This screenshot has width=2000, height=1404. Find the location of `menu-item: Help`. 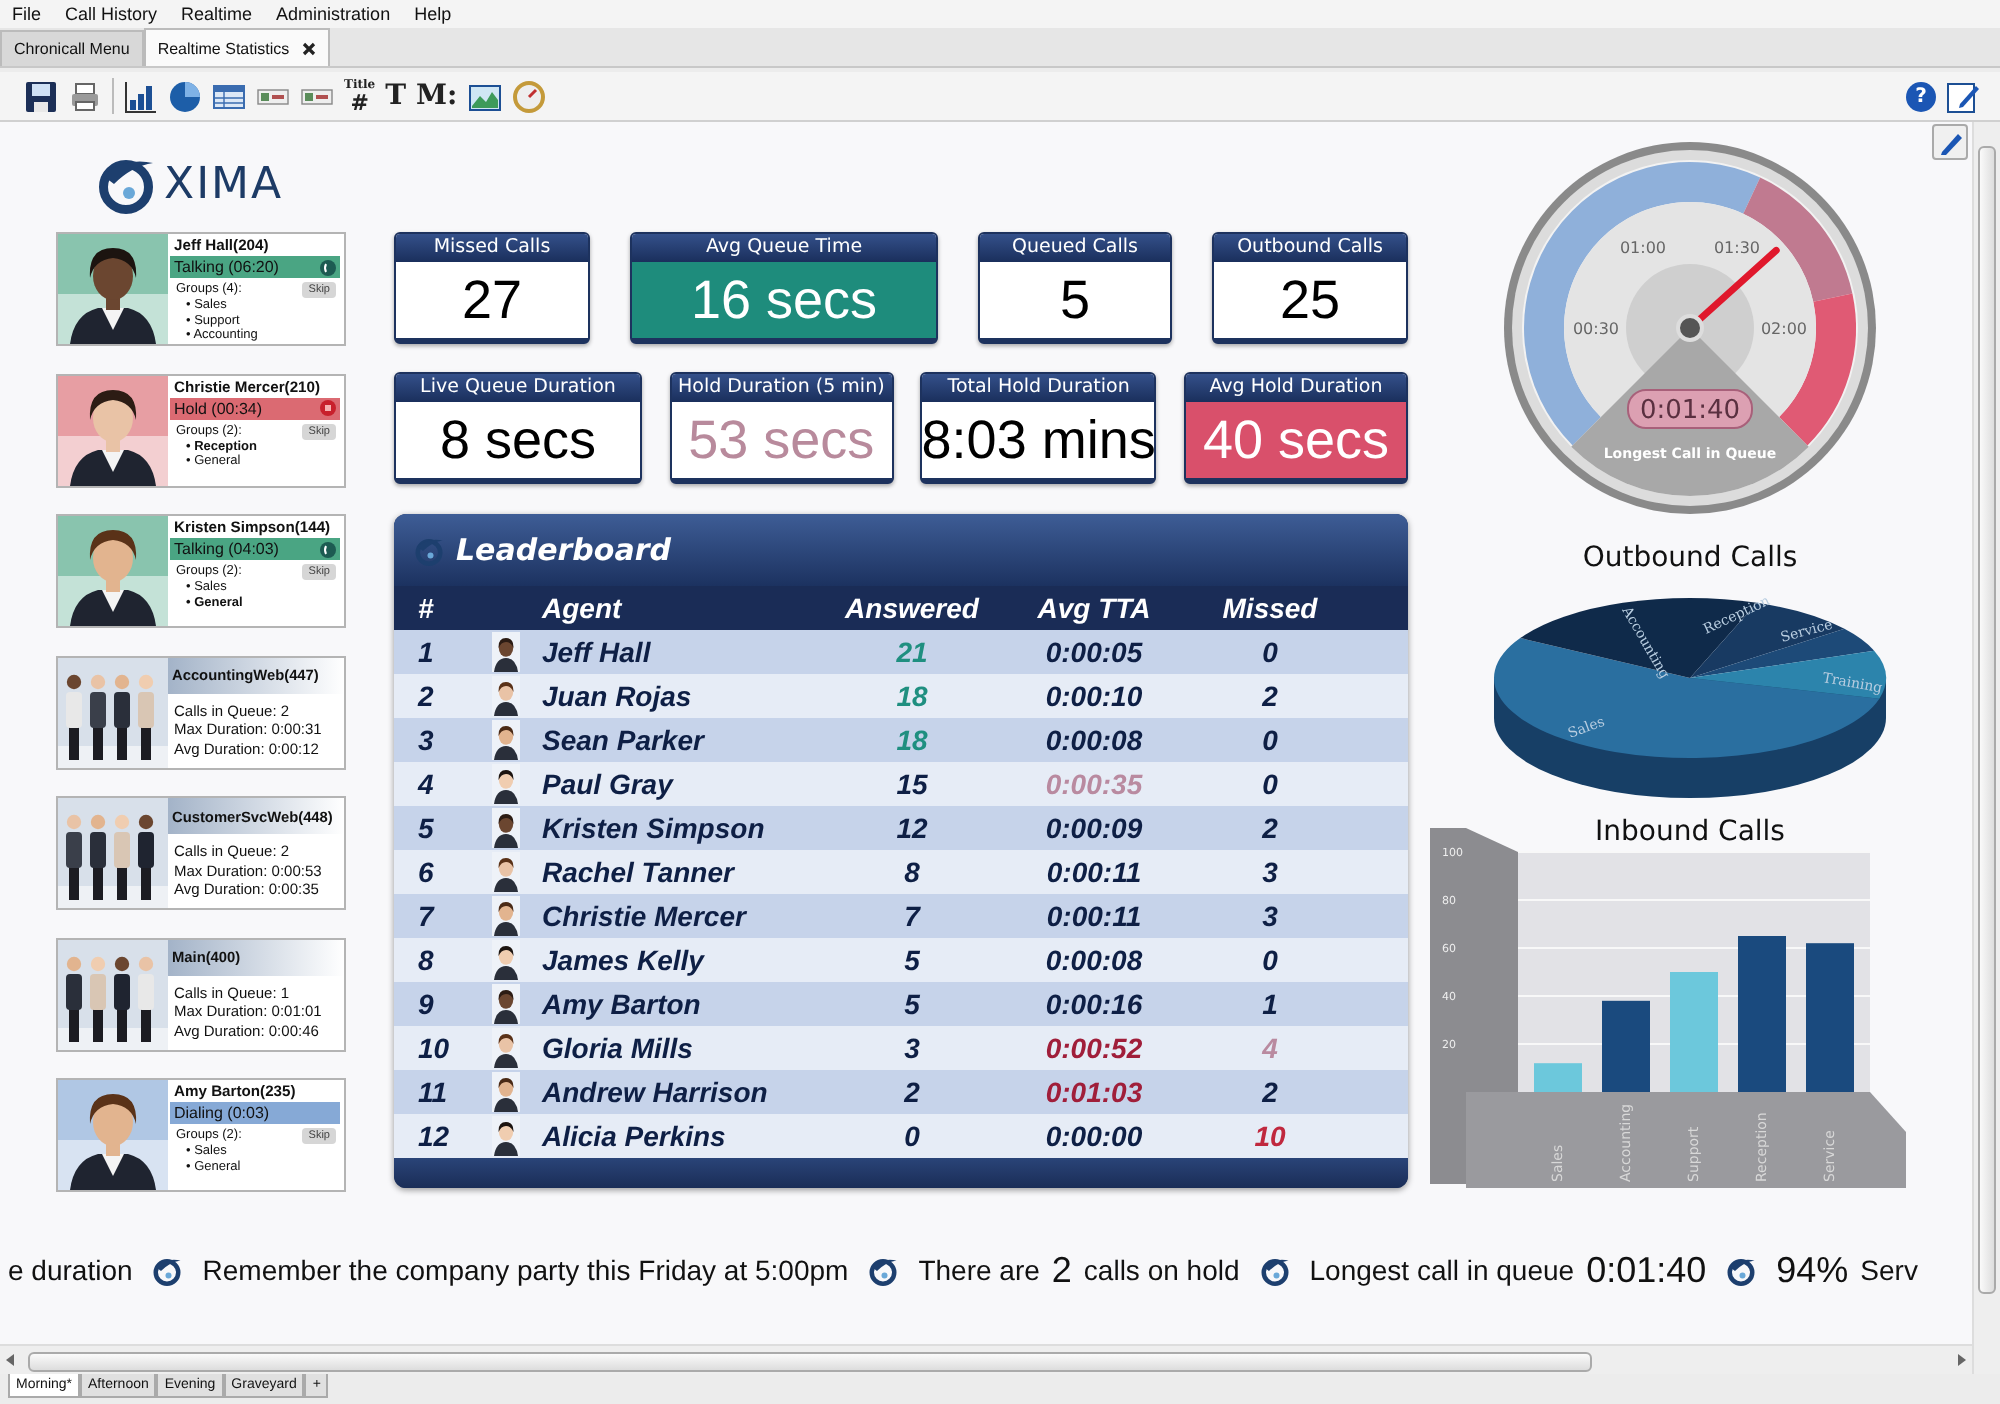

menu-item: Help is located at coordinates (433, 14).